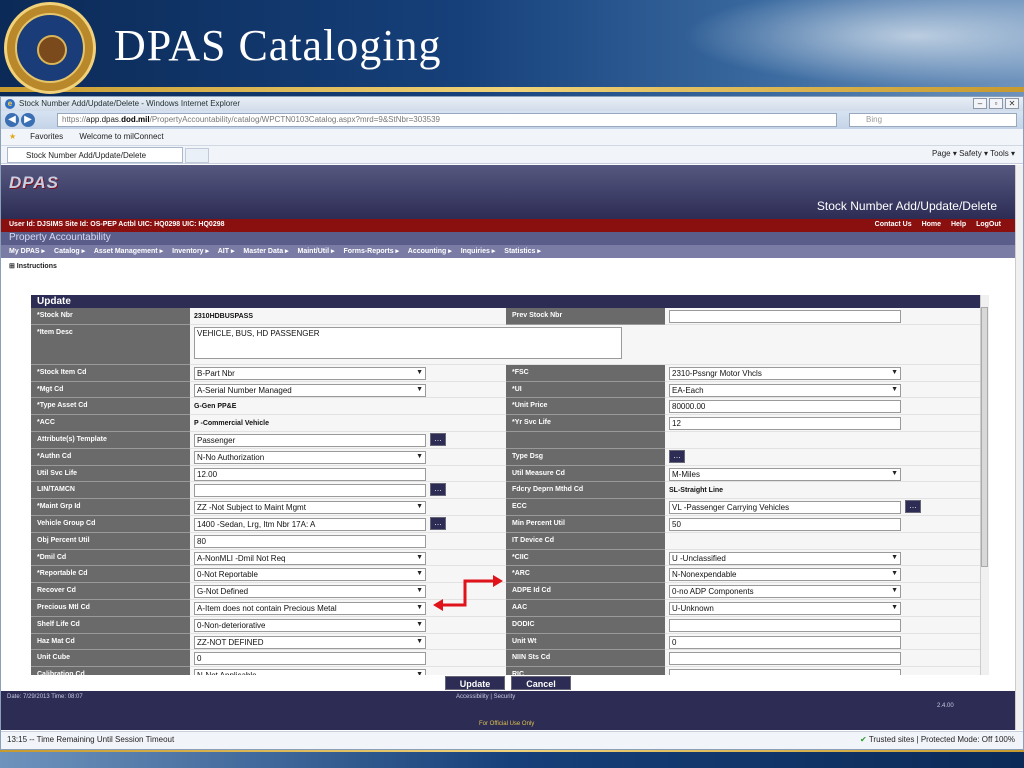  I want to click on favorite-link-milconnect: Welcome to milConnect, so click(121, 136).